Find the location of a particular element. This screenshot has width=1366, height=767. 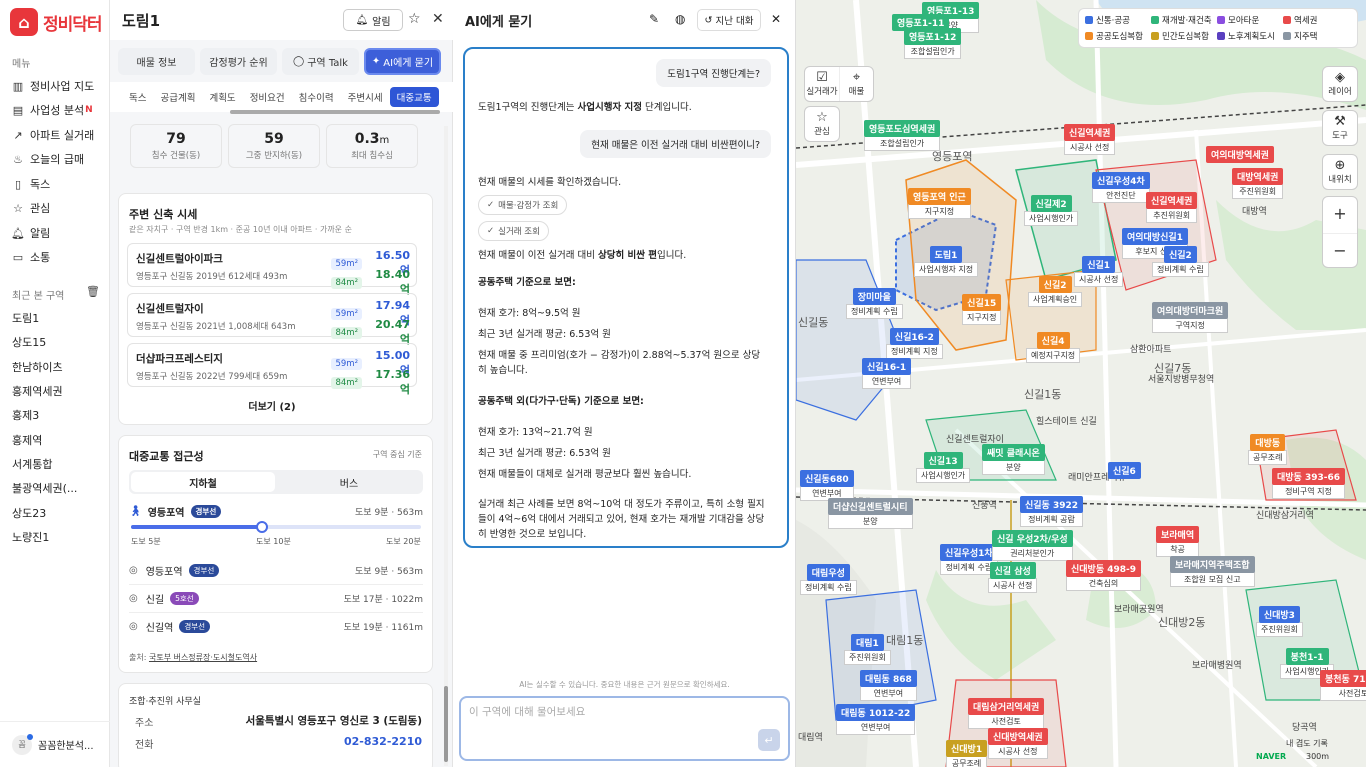

legend-item: 민간도심복합 is located at coordinates (1184, 36).